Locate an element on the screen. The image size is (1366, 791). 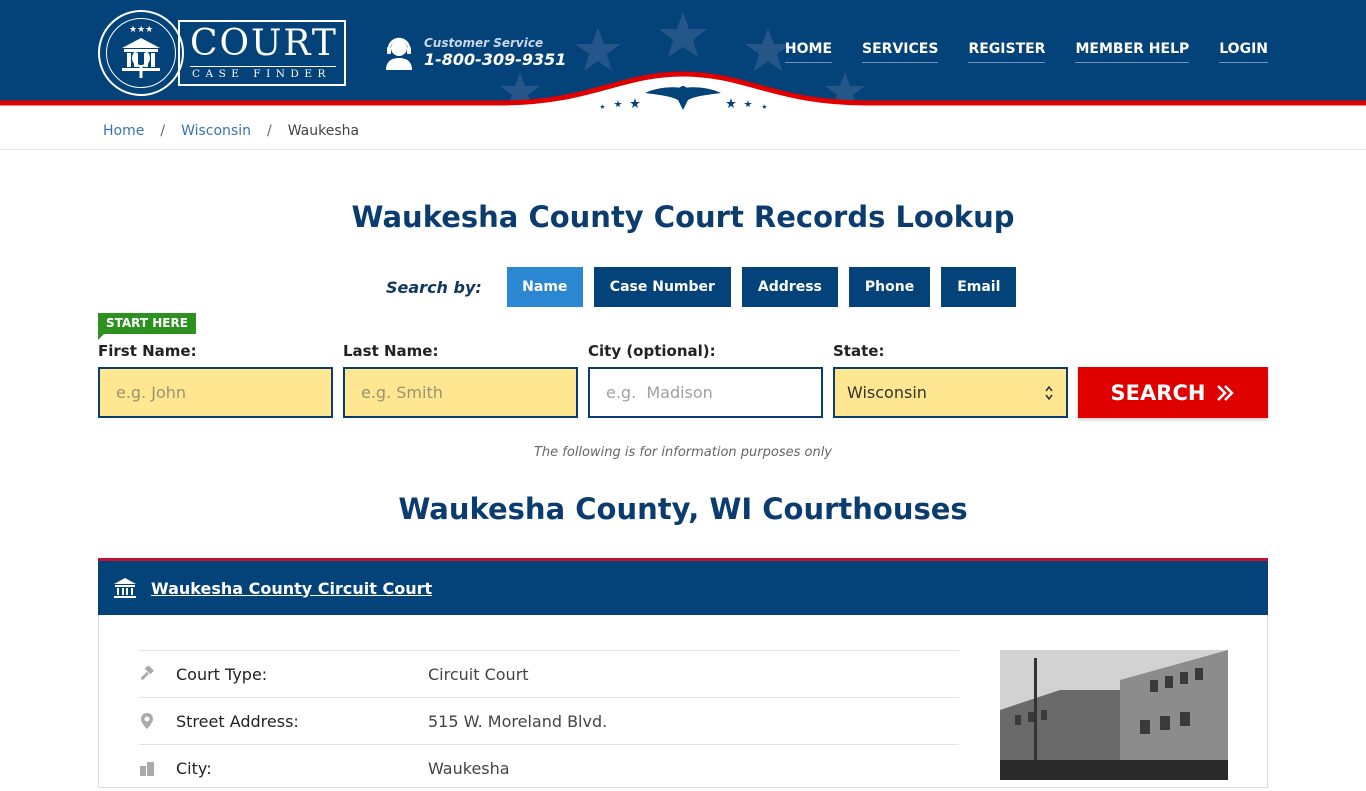
search-button-label: SEARCH is located at coordinates (1158, 392).